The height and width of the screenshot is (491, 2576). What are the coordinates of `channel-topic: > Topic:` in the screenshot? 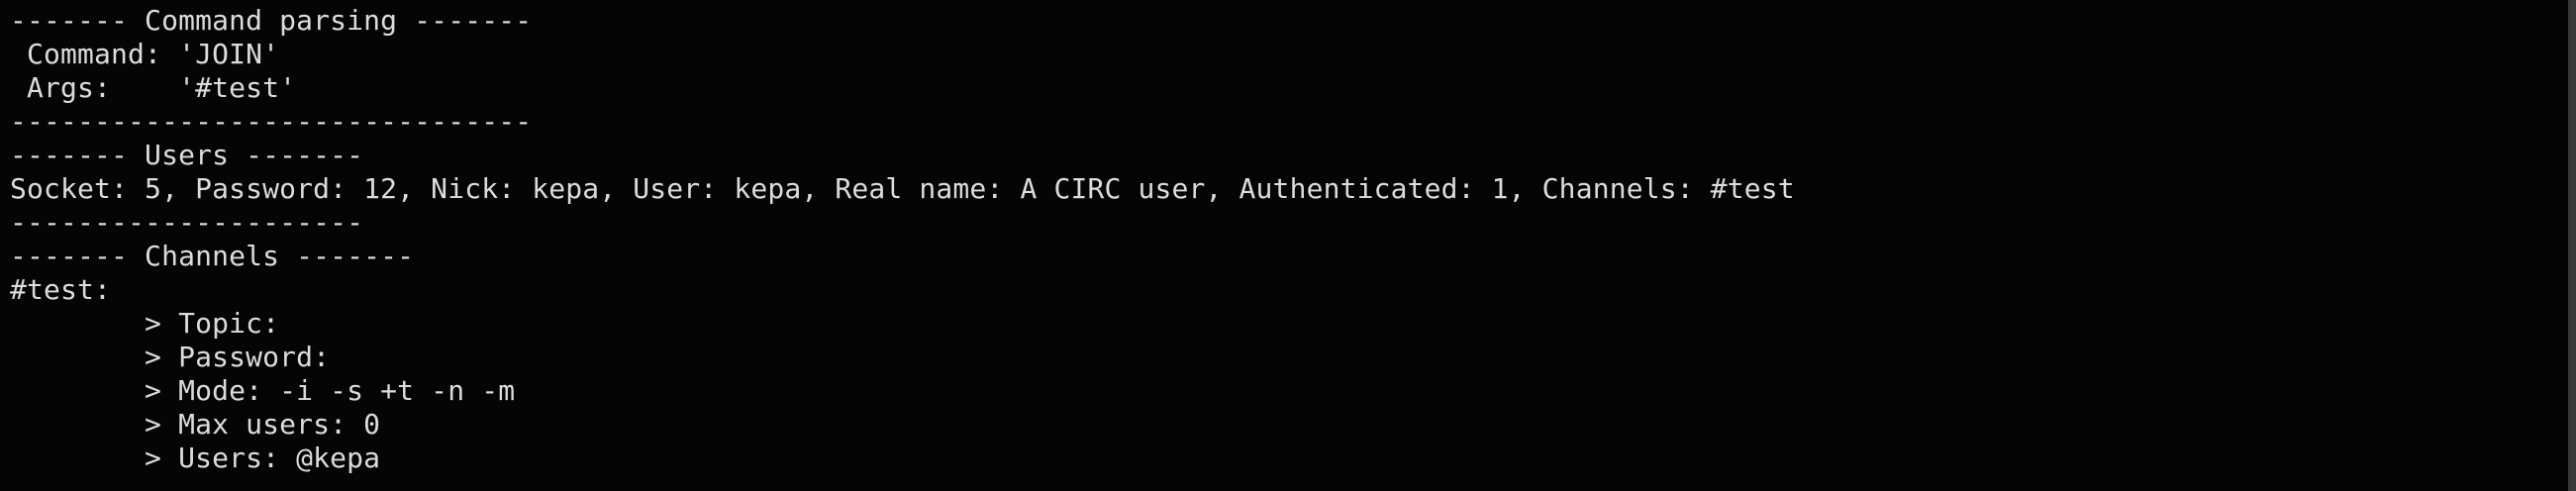 It's located at (145, 323).